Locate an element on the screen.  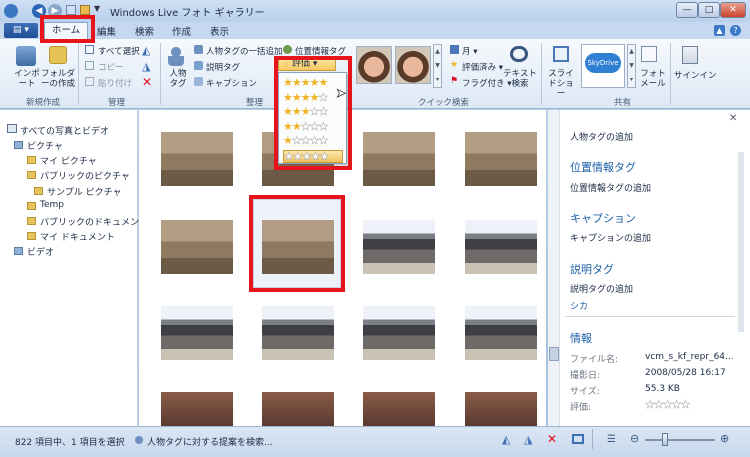
person-tag-add: 人物タグの追加 is located at coordinates (601, 136).